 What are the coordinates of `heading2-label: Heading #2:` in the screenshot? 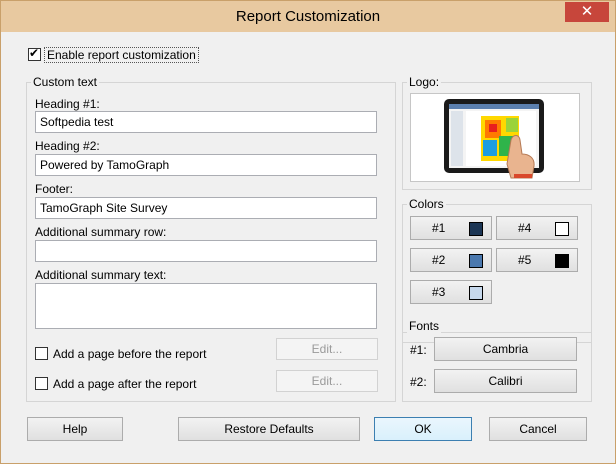 It's located at (67, 146).